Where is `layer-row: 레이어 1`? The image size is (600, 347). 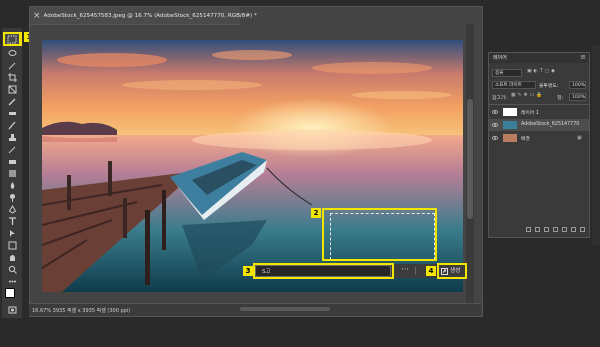
layer-row: 레이어 1 is located at coordinates (539, 112).